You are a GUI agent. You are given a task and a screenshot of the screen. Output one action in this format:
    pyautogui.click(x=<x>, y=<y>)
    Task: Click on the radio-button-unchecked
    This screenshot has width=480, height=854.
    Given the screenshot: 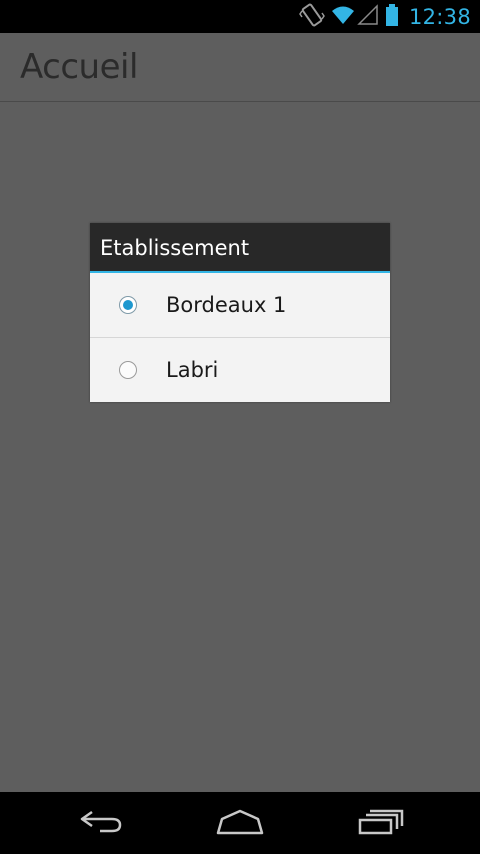 What is the action you would take?
    pyautogui.click(x=128, y=370)
    